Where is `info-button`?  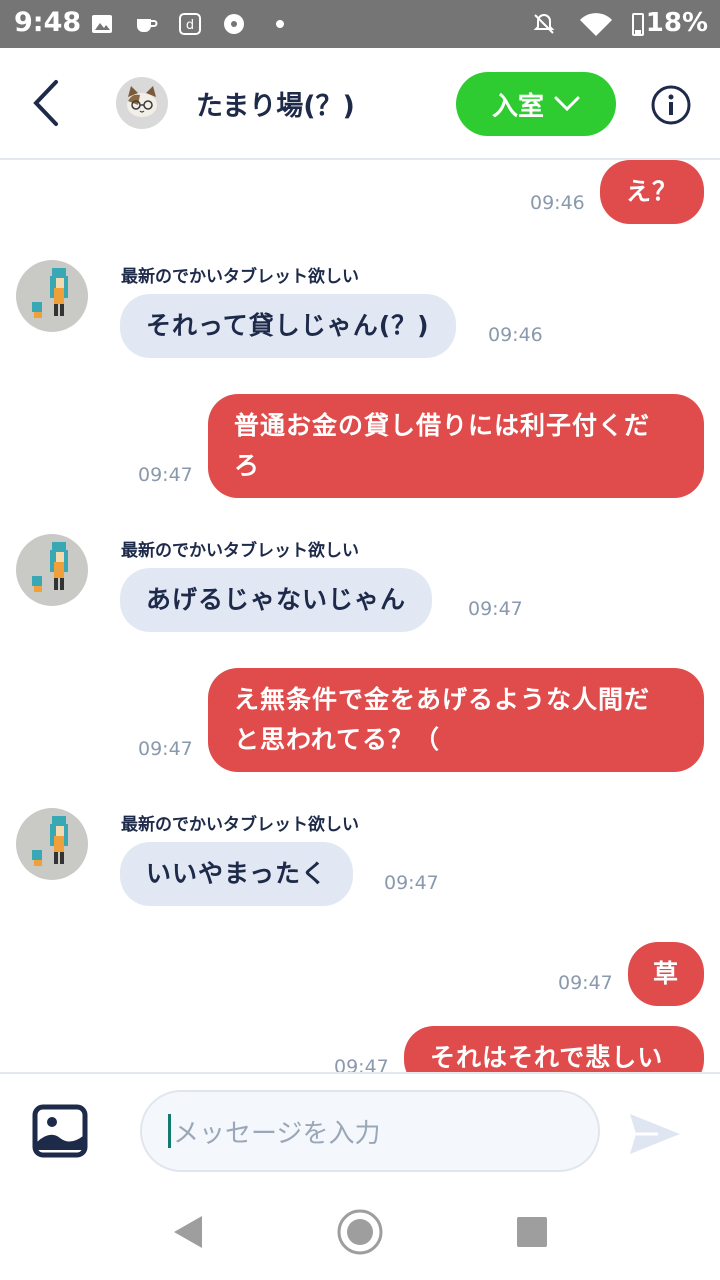 info-button is located at coordinates (671, 105).